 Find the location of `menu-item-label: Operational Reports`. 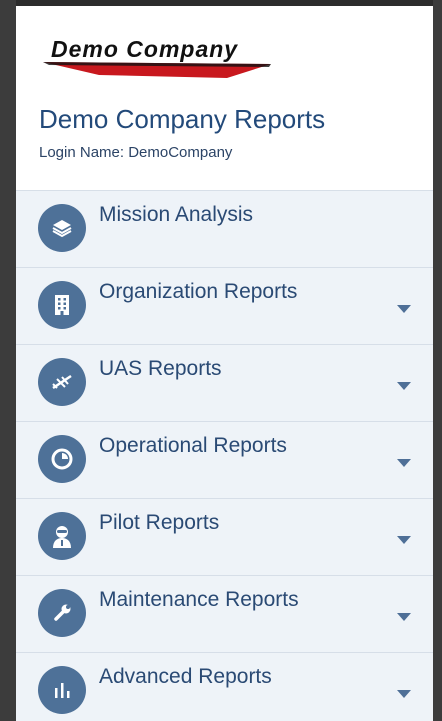

menu-item-label: Operational Reports is located at coordinates (193, 445).